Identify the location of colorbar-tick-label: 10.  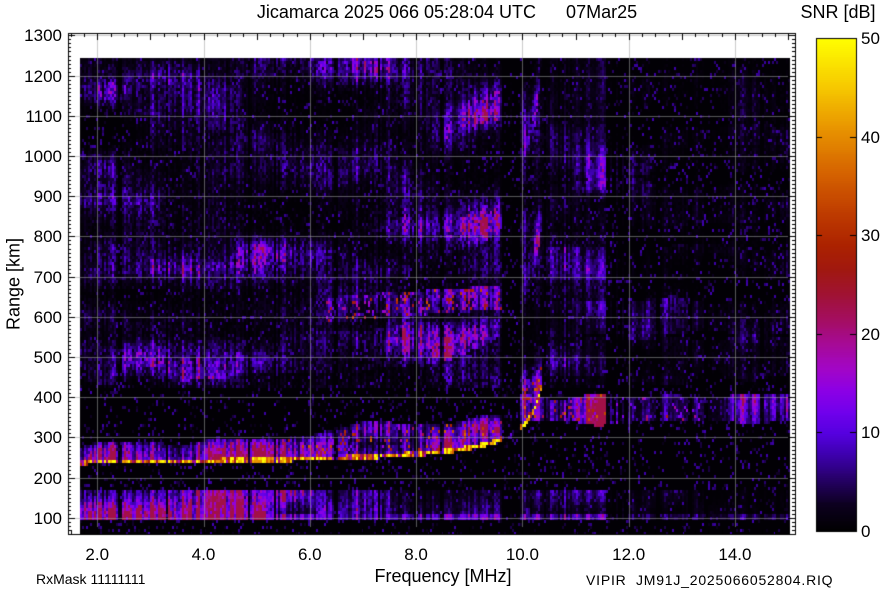
(870, 433).